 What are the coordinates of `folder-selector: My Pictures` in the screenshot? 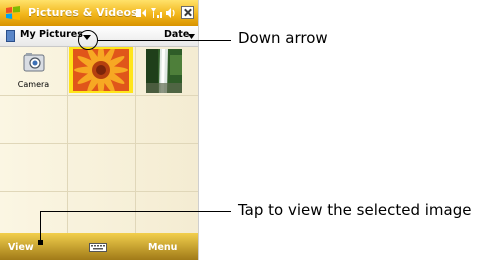 It's located at (51, 34).